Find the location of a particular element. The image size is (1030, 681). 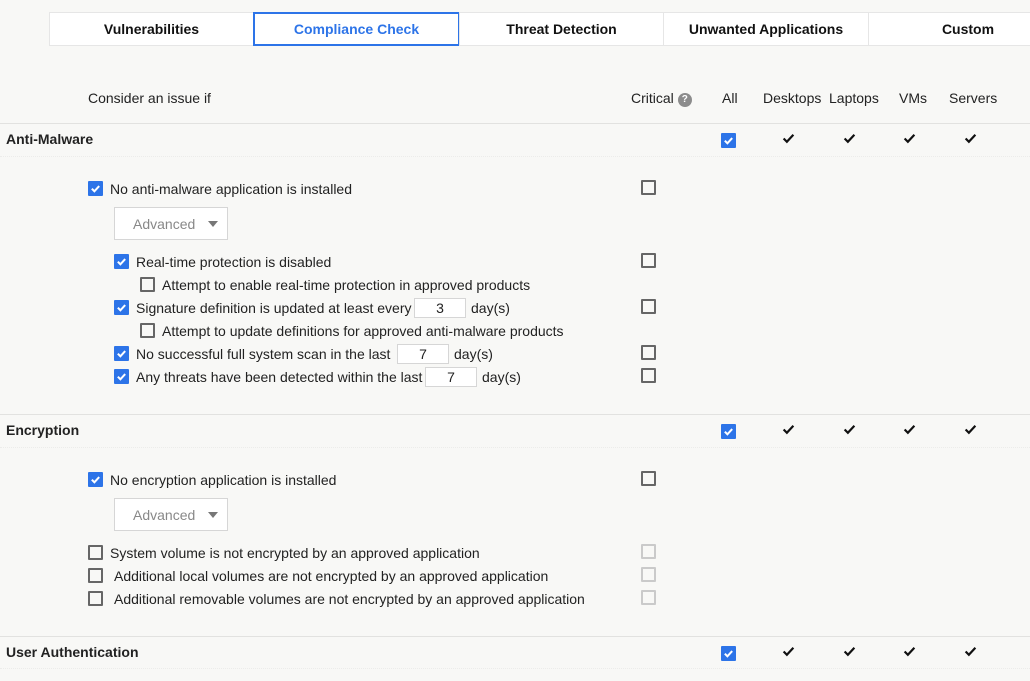

threats-days-input is located at coordinates (451, 377).